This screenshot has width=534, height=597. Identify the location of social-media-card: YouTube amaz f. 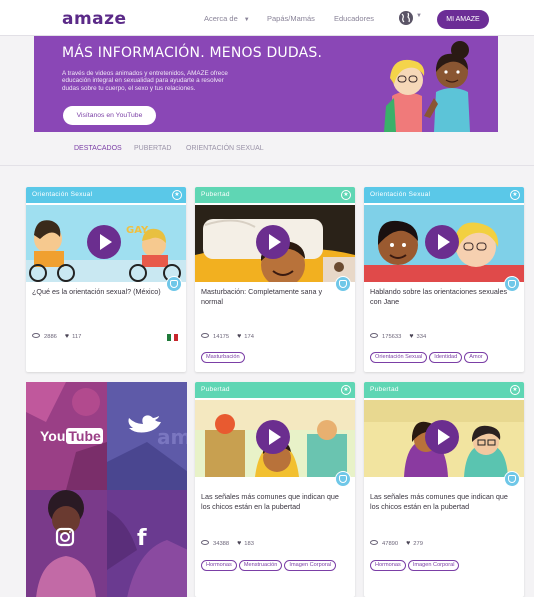
(106, 489).